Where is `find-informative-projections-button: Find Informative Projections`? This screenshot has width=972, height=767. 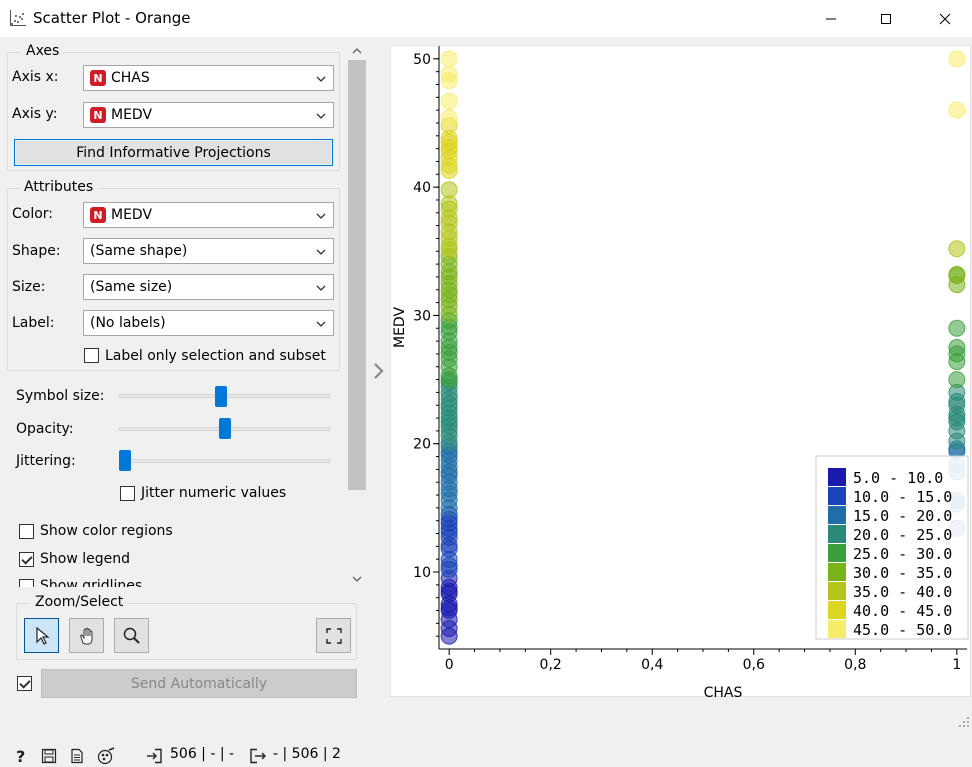
find-informative-projections-button: Find Informative Projections is located at coordinates (173, 152).